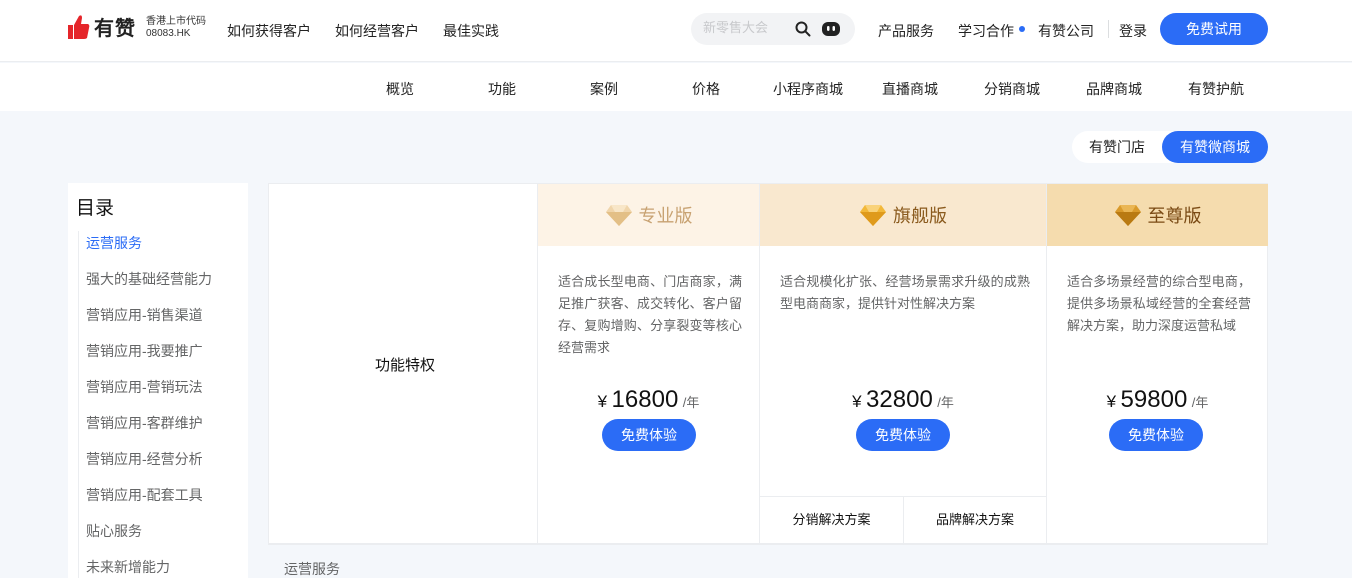 This screenshot has width=1352, height=578. I want to click on subnav-distribution-mall: 分销商城, so click(1012, 89).